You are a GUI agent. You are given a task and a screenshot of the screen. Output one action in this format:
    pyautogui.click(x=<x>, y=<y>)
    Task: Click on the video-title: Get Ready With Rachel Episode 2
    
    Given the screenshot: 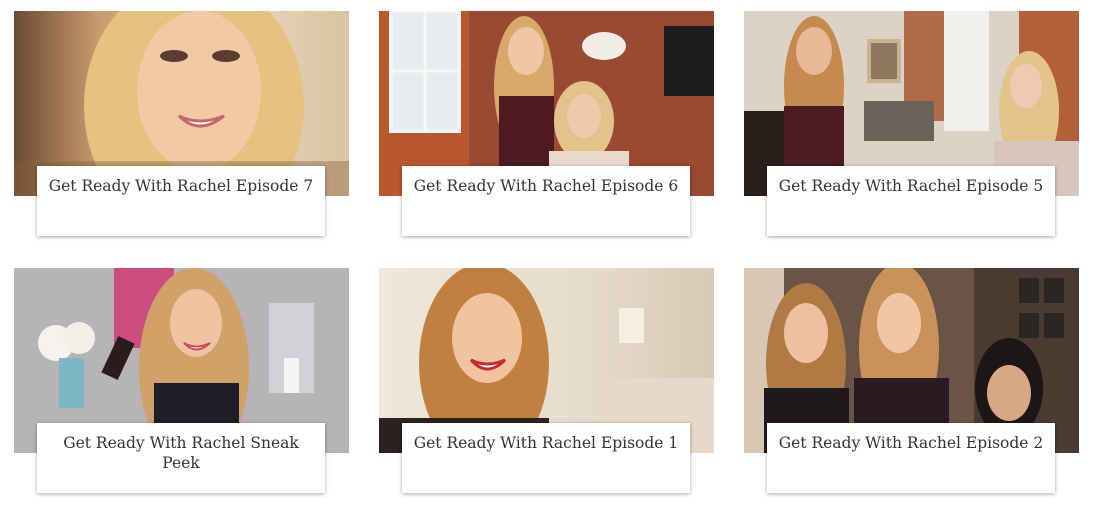 What is the action you would take?
    pyautogui.click(x=911, y=458)
    